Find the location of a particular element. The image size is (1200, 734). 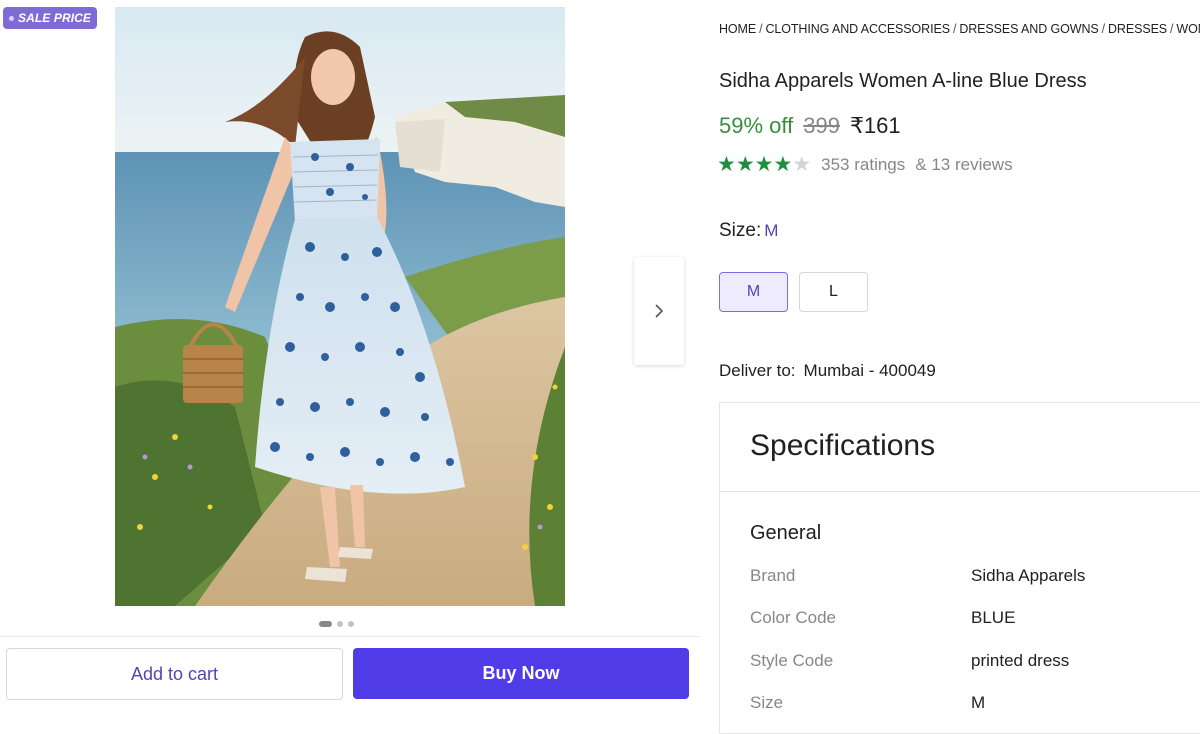

size-heading: Size: M is located at coordinates (748, 231).